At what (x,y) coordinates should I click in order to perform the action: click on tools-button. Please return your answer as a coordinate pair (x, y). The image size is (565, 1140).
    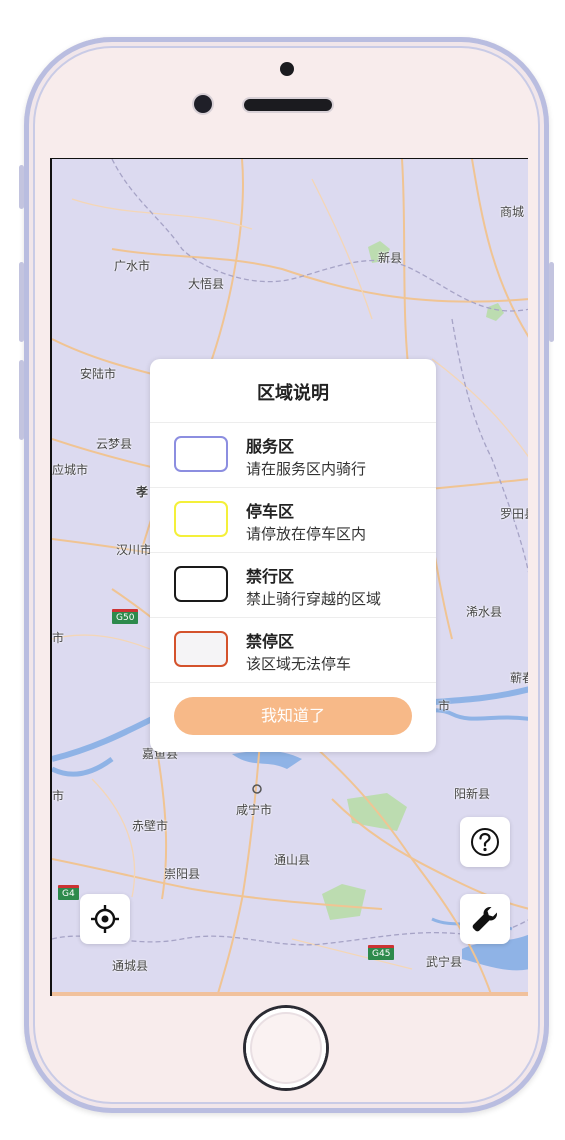
    Looking at the image, I should click on (485, 919).